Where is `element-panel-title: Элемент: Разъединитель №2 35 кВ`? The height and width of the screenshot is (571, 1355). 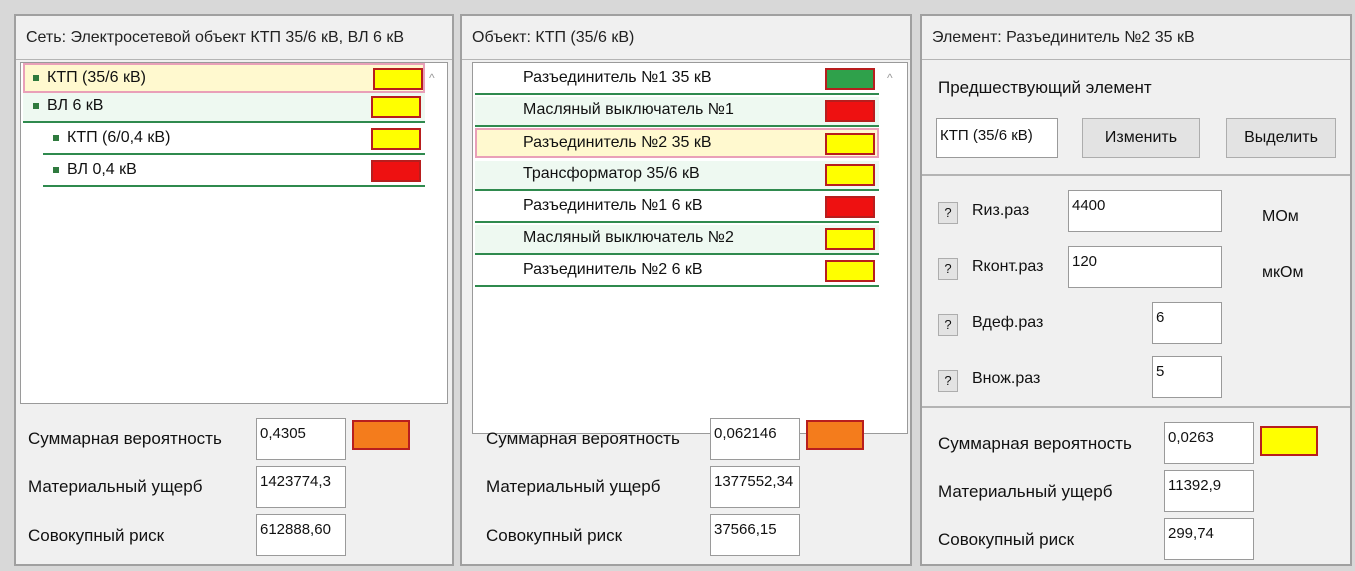
element-panel-title: Элемент: Разъединитель №2 35 кВ is located at coordinates (1136, 38).